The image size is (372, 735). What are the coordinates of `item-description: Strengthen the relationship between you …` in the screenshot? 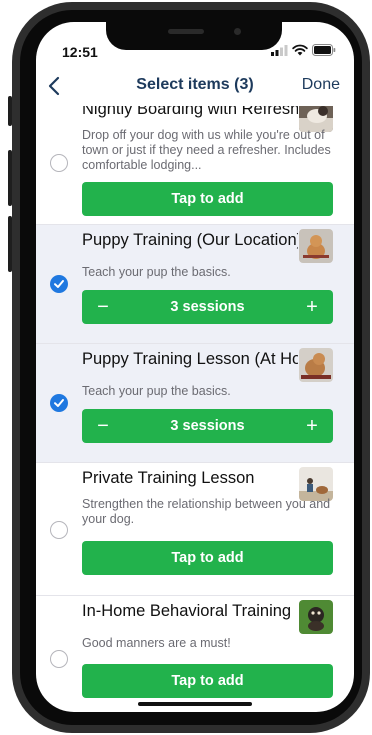 It's located at (206, 511).